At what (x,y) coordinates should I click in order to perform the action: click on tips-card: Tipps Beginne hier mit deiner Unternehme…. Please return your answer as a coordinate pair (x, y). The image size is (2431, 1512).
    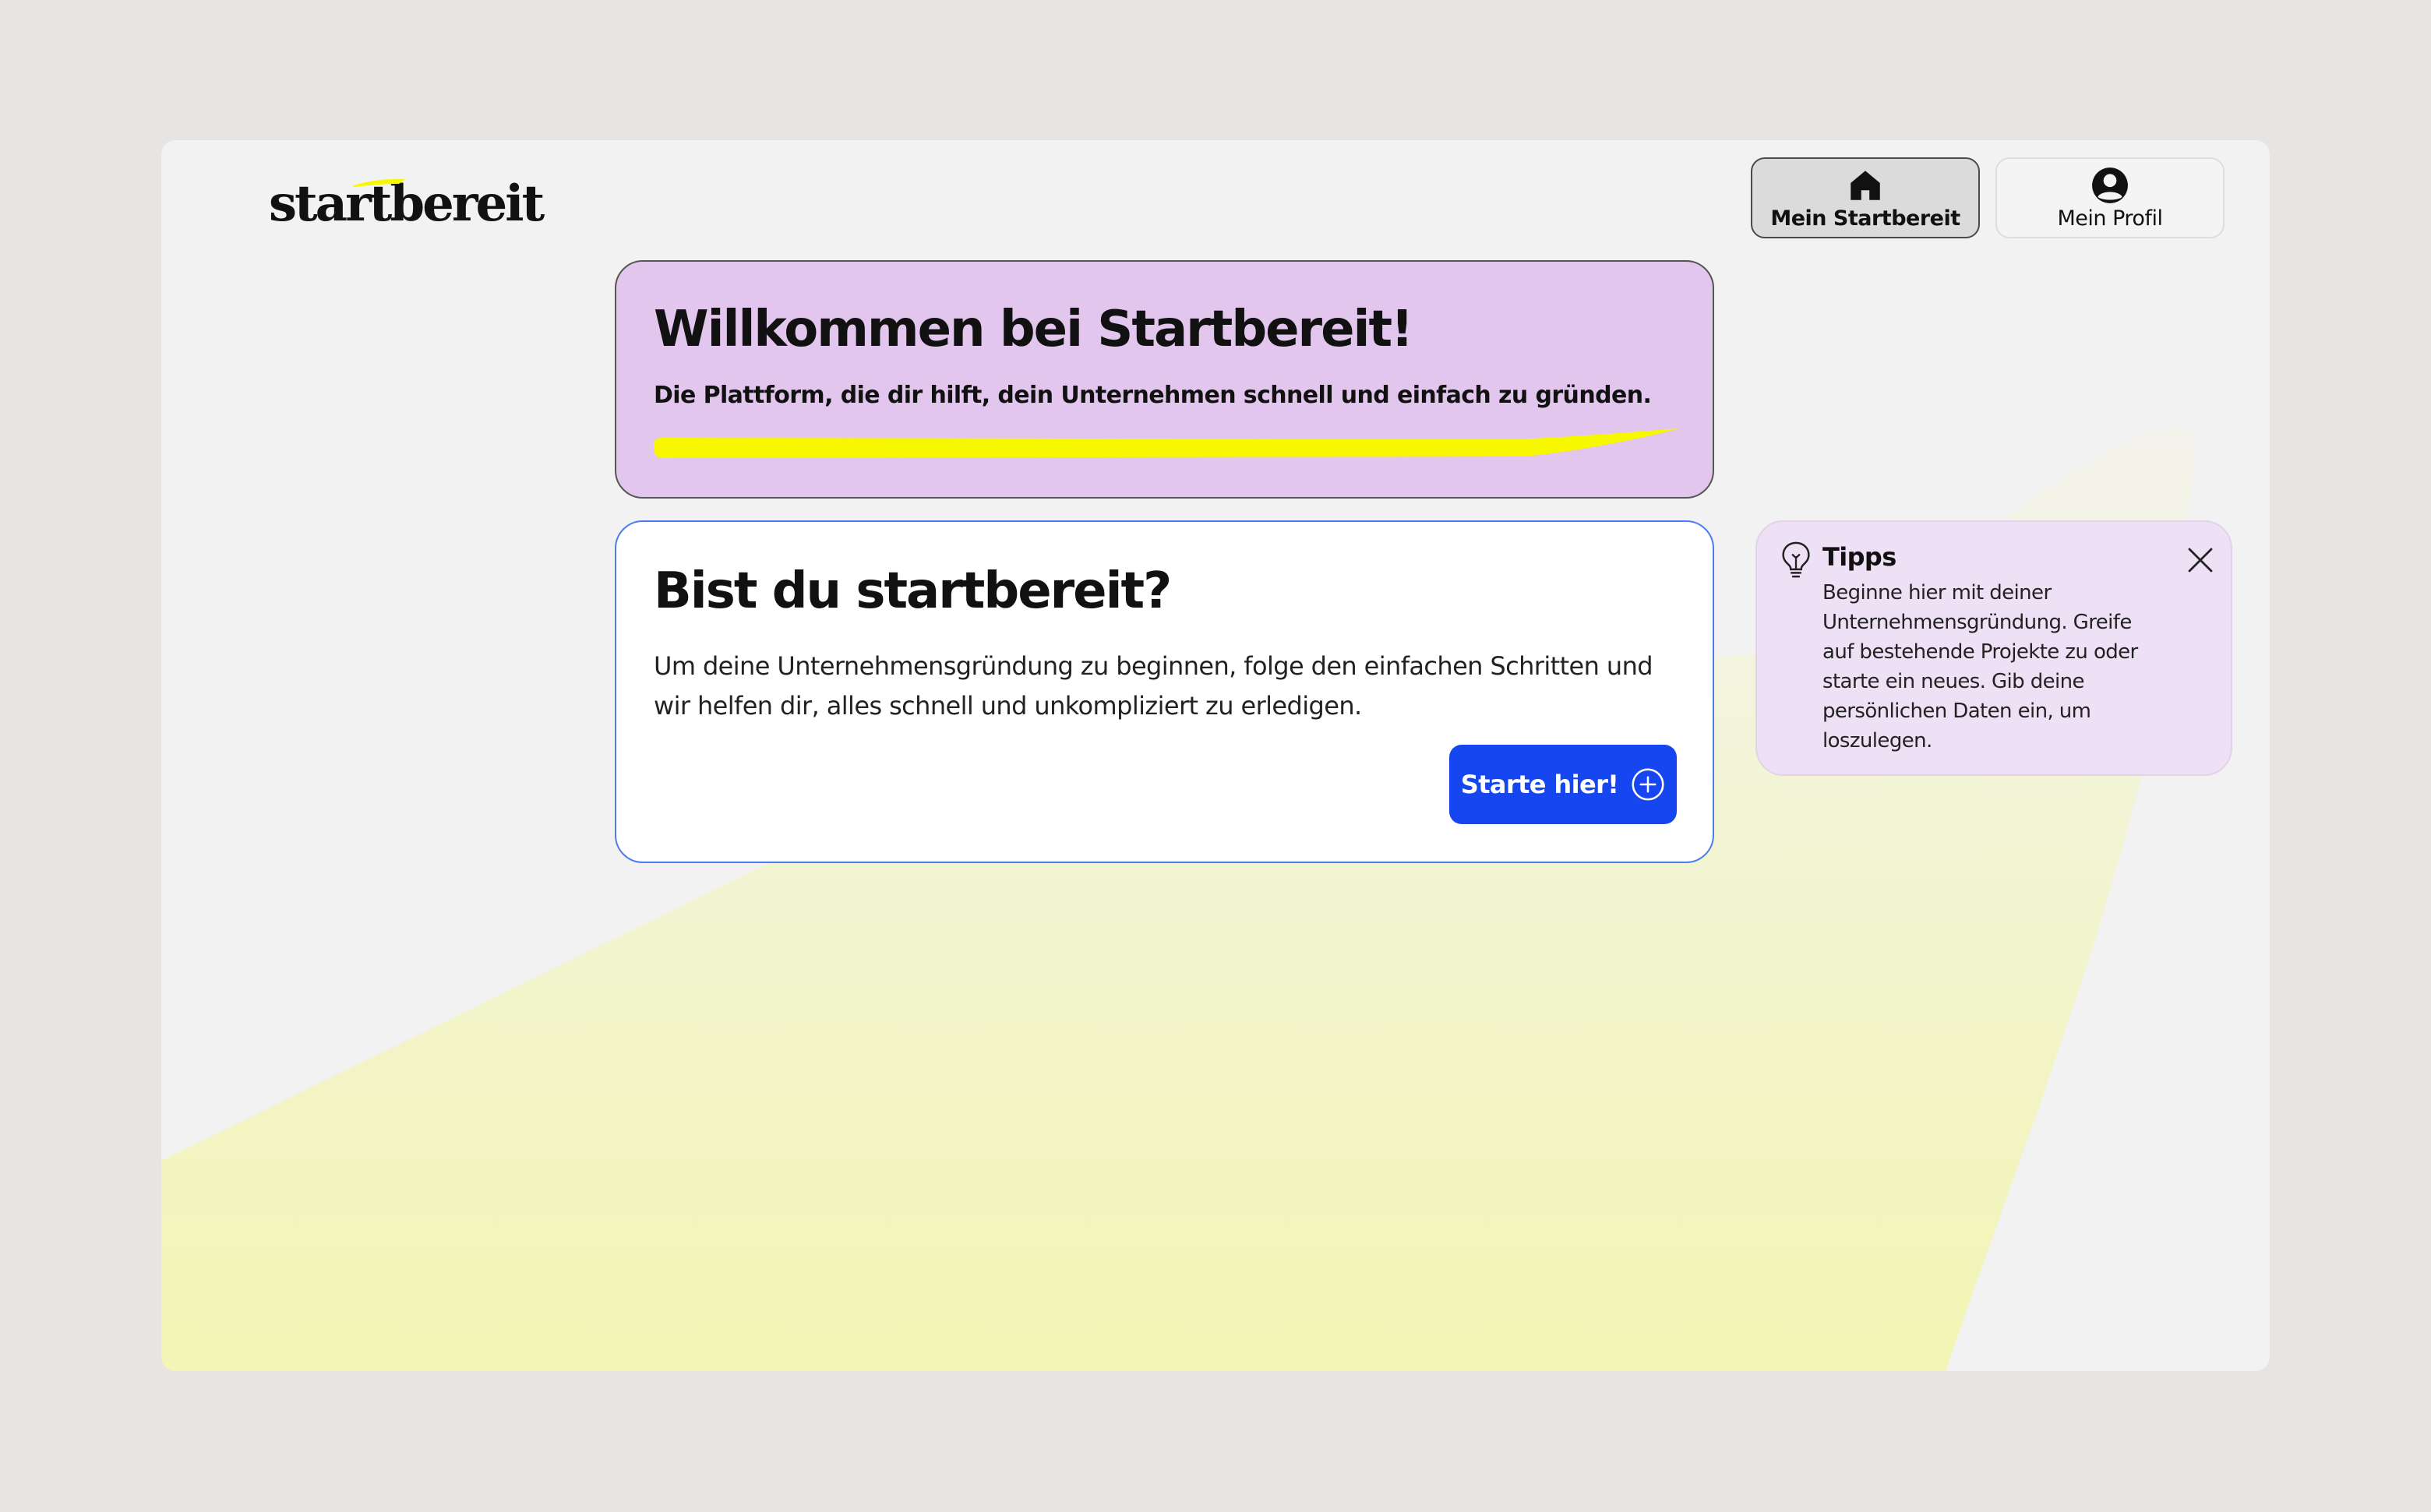
    Looking at the image, I should click on (1993, 648).